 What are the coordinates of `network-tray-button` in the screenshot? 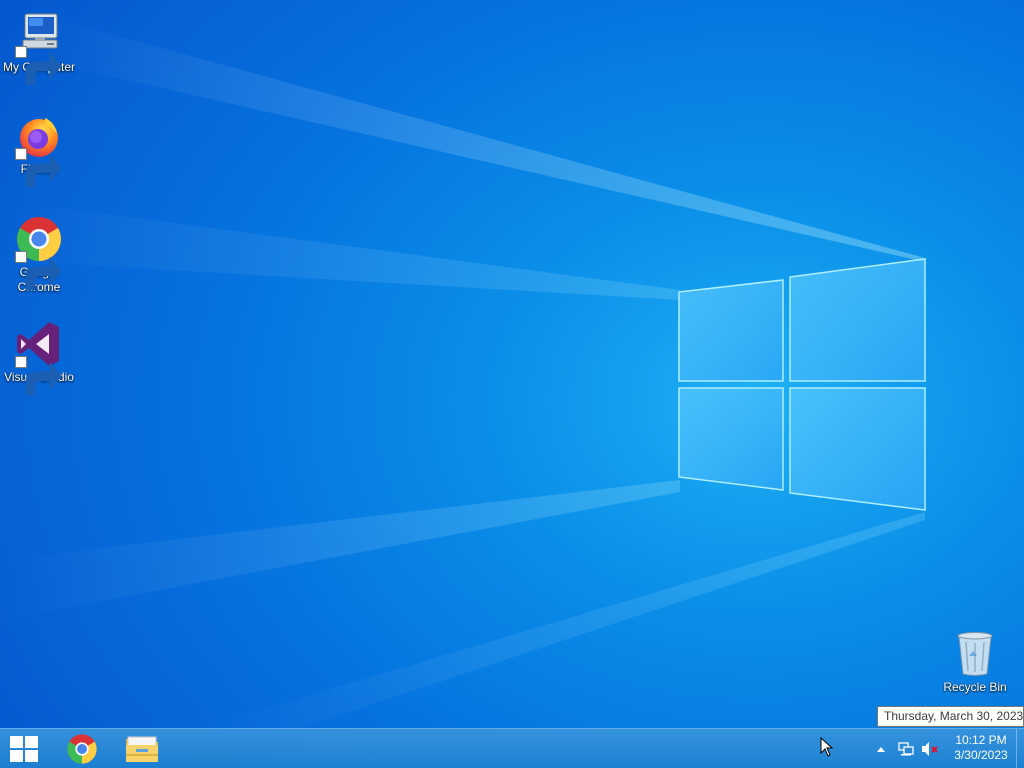 It's located at (906, 748).